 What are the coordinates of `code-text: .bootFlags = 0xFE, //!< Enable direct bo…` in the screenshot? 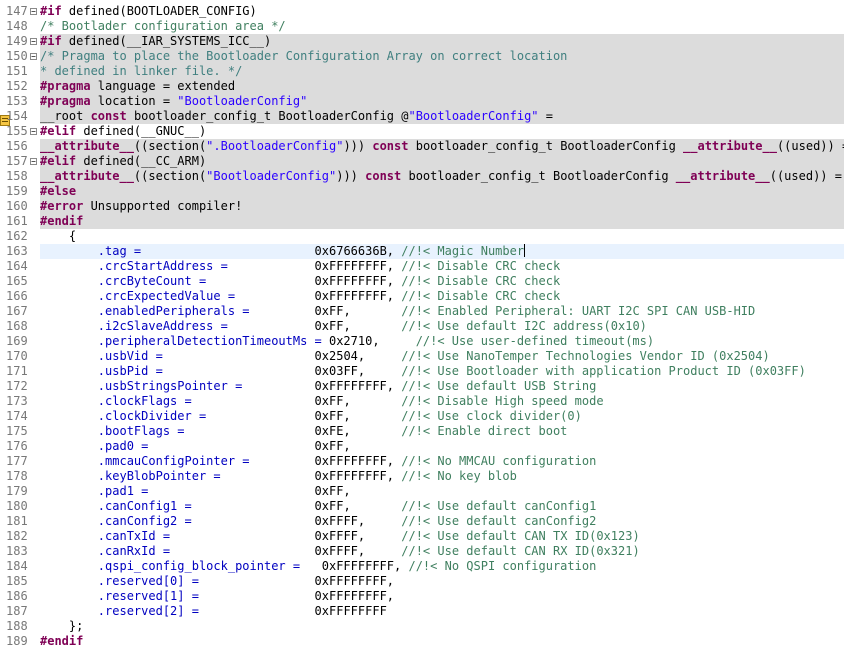 It's located at (304, 431).